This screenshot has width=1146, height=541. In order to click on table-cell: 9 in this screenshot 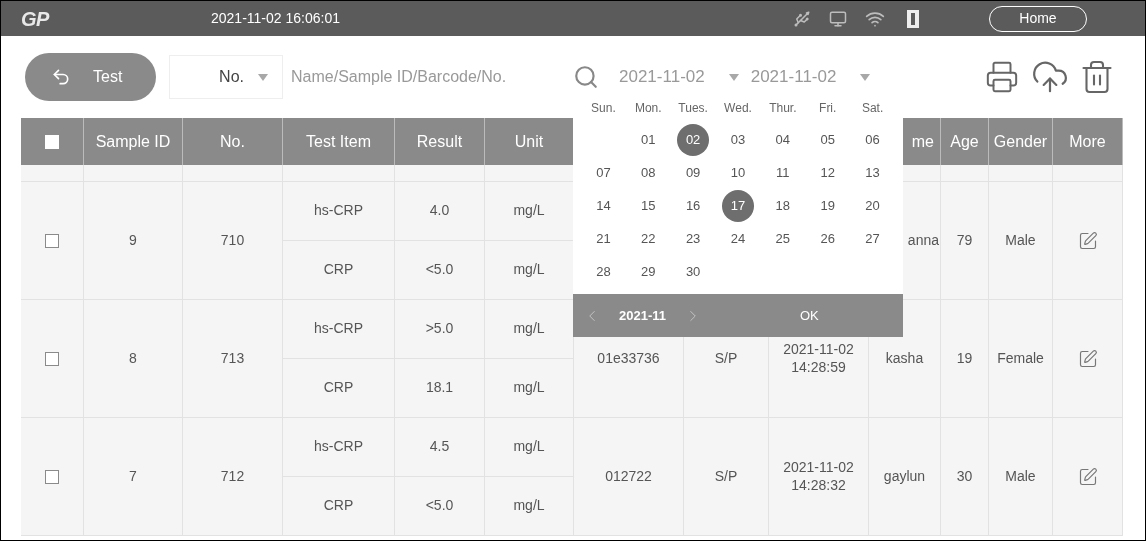, I will do `click(133, 240)`.